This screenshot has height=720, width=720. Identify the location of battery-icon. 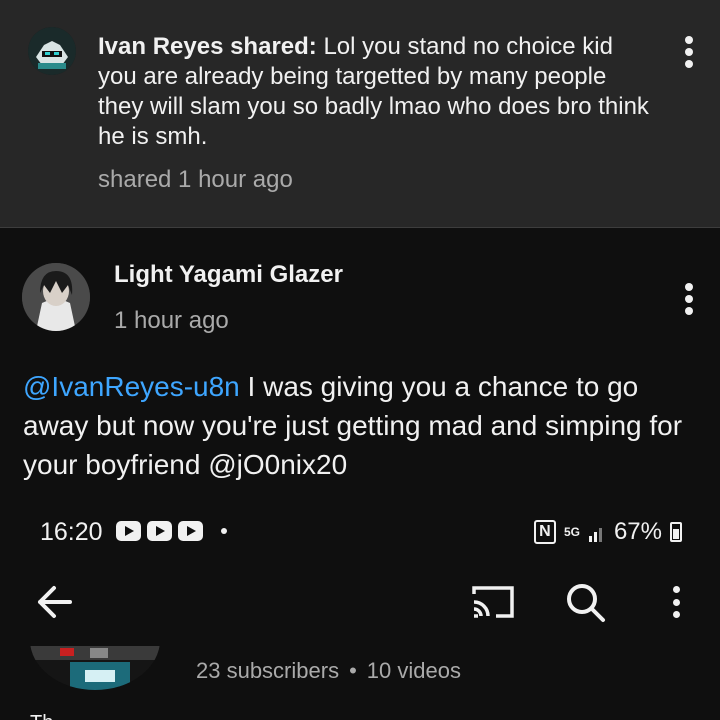
(676, 532).